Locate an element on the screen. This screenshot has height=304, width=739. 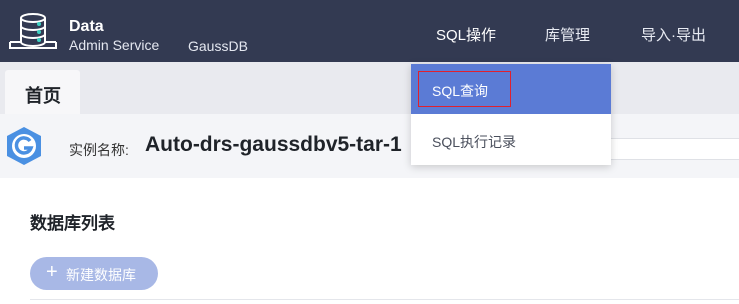
menu-item-sql-history: SQL执行记录 is located at coordinates (511, 140).